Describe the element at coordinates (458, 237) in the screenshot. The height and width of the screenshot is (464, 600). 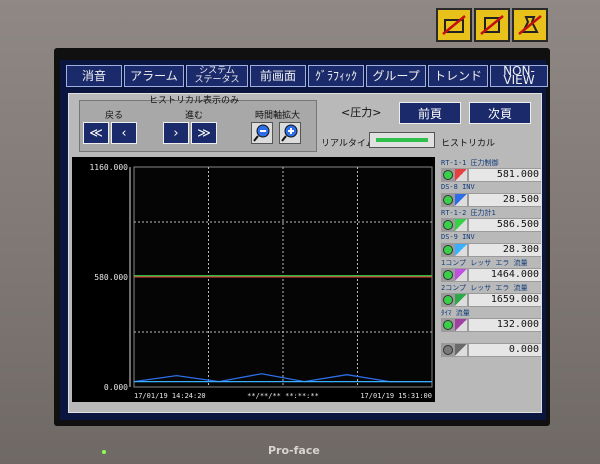
I see `legend-title: DS-9 INV` at that location.